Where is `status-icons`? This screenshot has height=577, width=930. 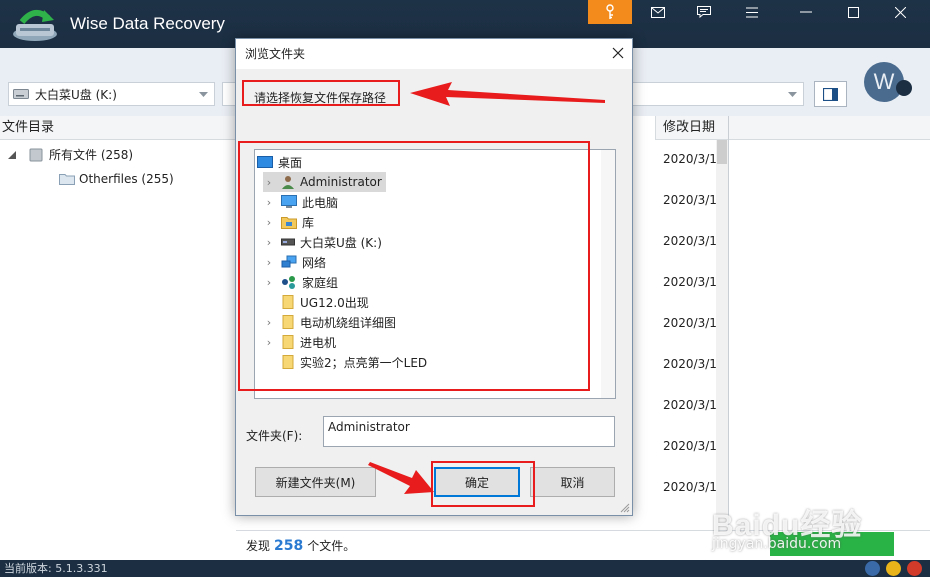
status-icons is located at coordinates (893, 568).